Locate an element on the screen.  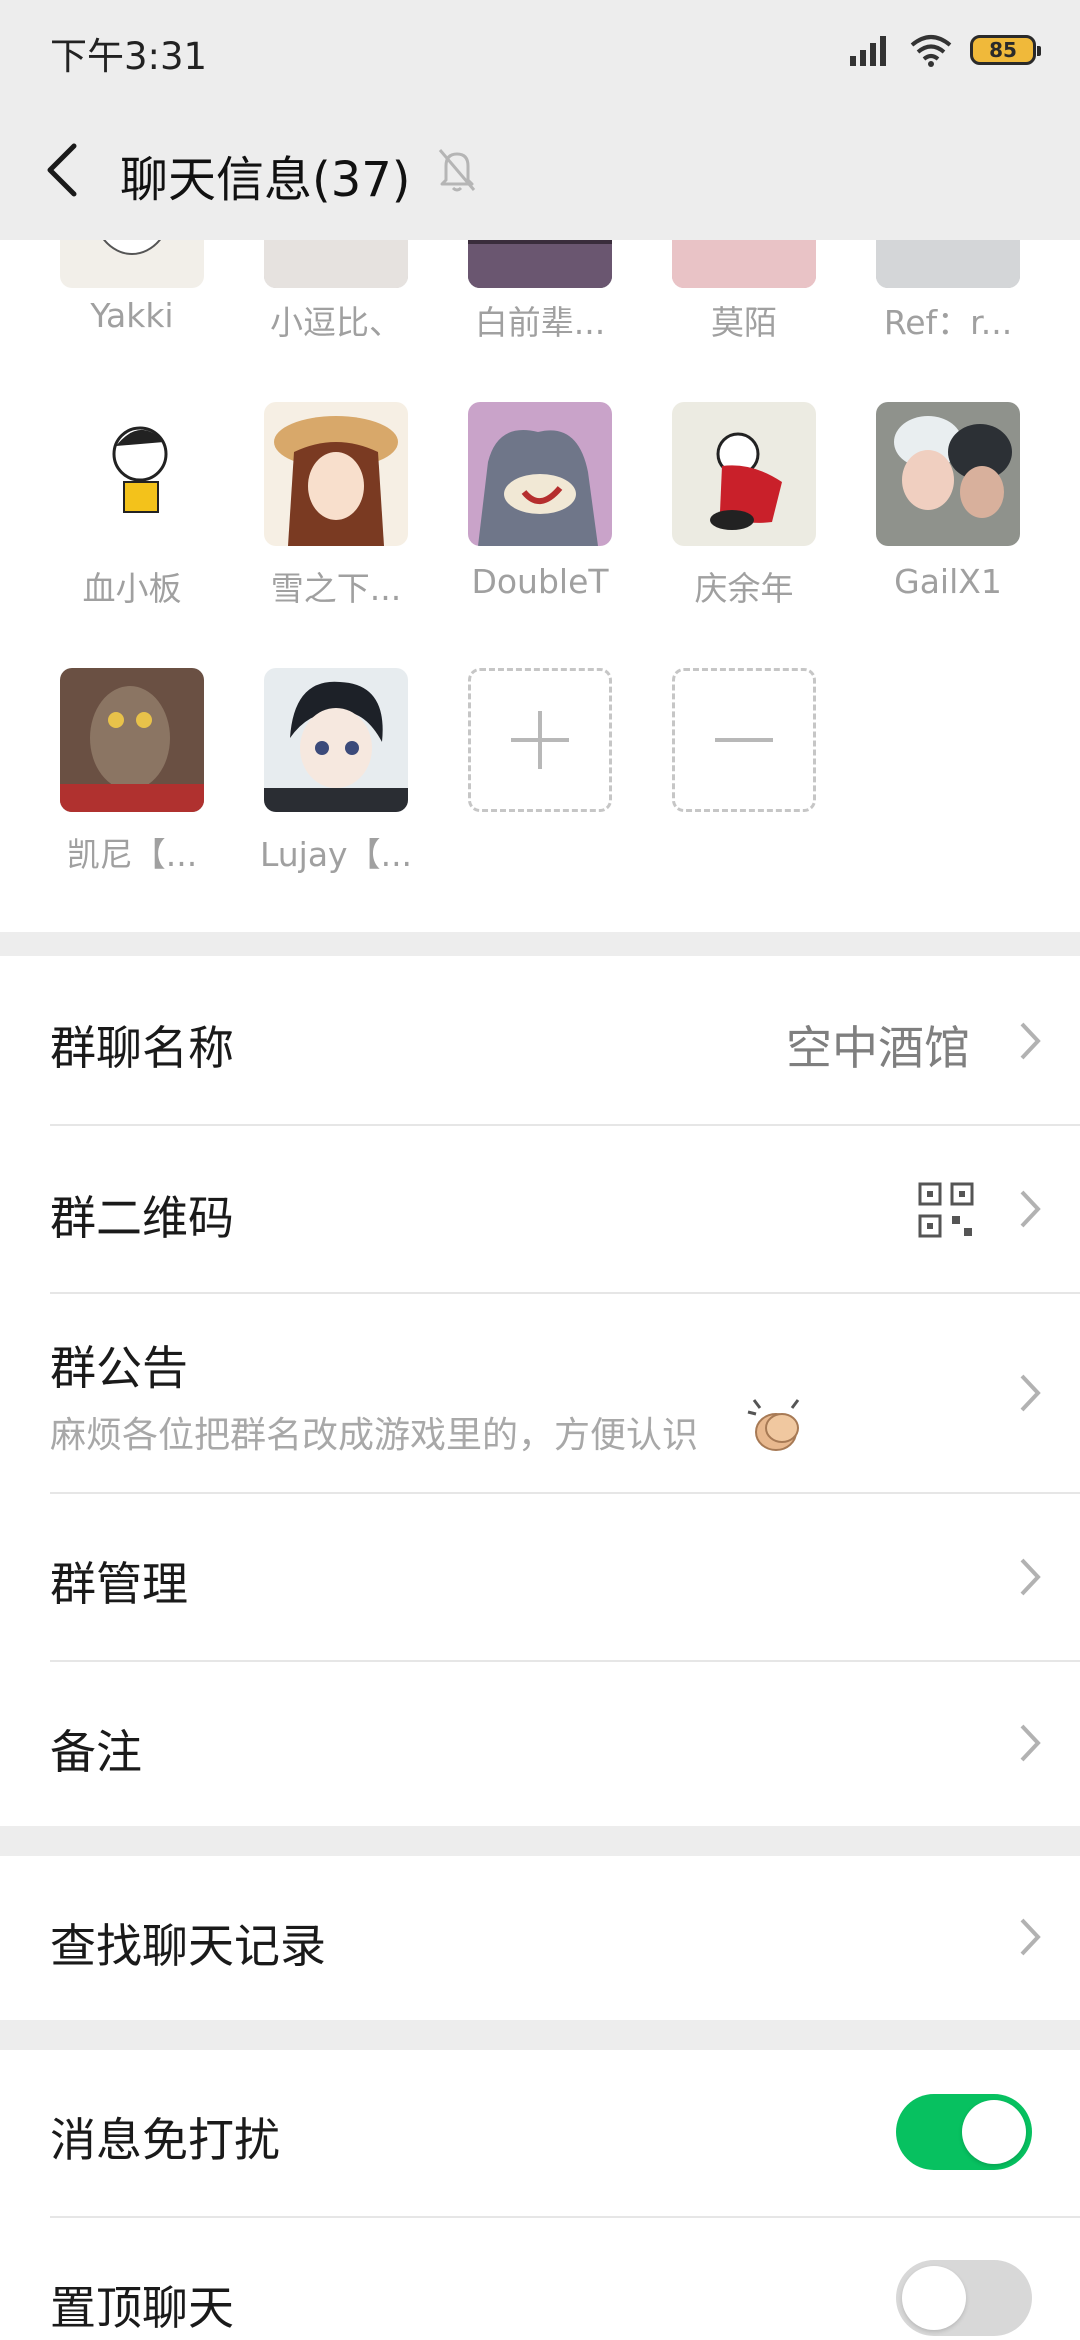
group-qr-code-label: 群二维码 is located at coordinates (142, 1218).